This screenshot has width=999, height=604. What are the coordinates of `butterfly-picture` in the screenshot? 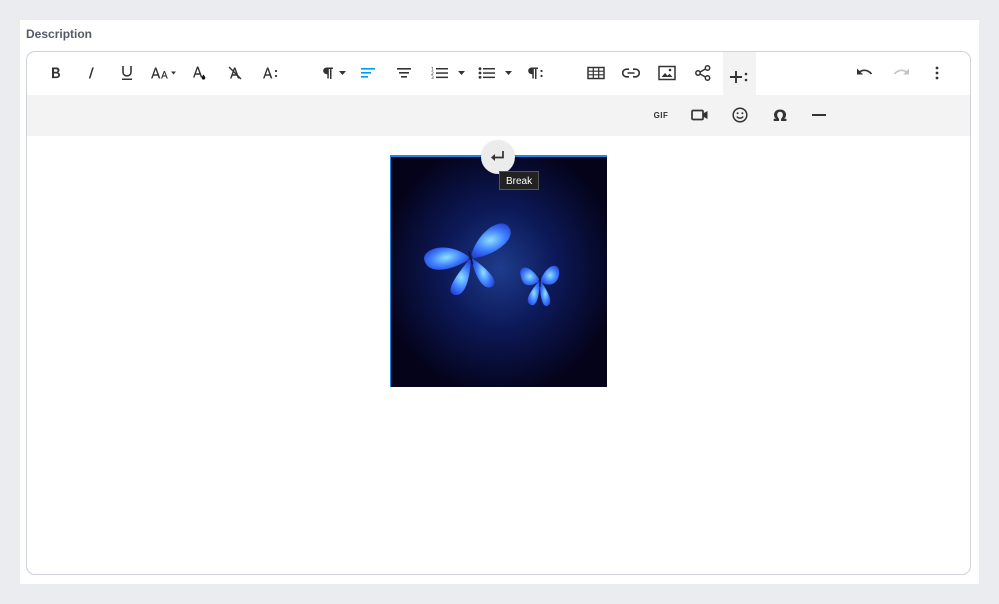 It's located at (499, 272).